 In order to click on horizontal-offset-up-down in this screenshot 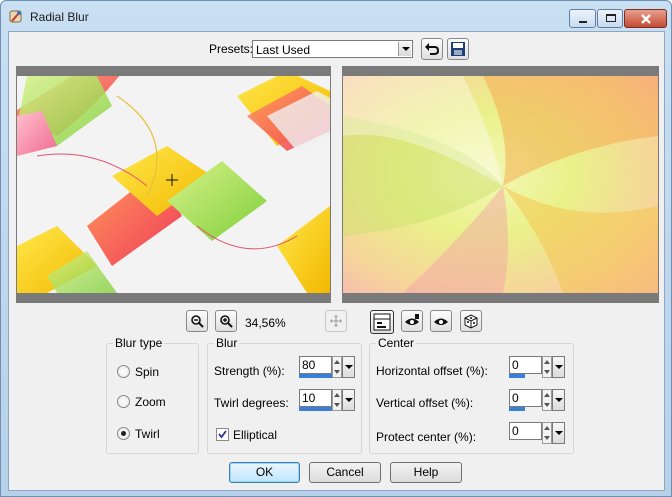, I will do `click(547, 367)`.